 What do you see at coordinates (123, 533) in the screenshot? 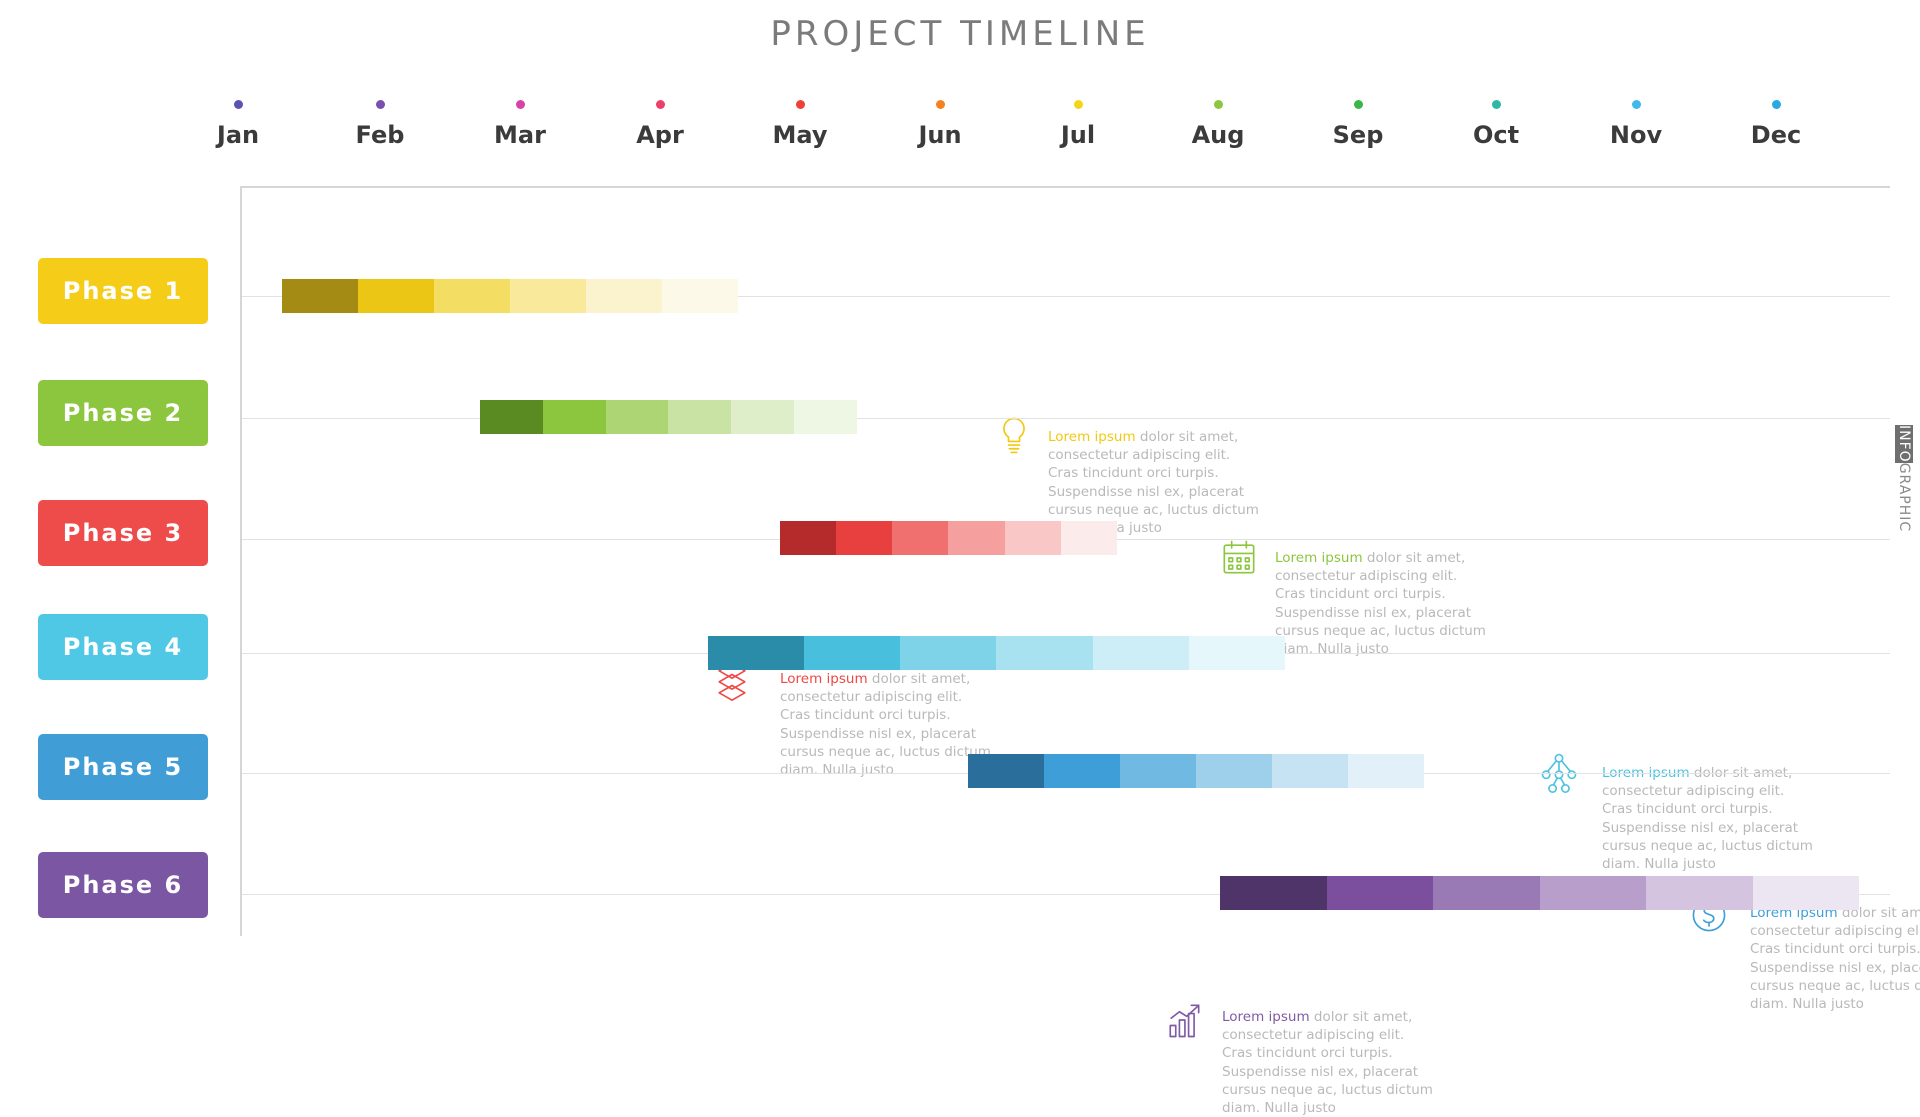
I see `phase-label-3: Phase 3` at bounding box center [123, 533].